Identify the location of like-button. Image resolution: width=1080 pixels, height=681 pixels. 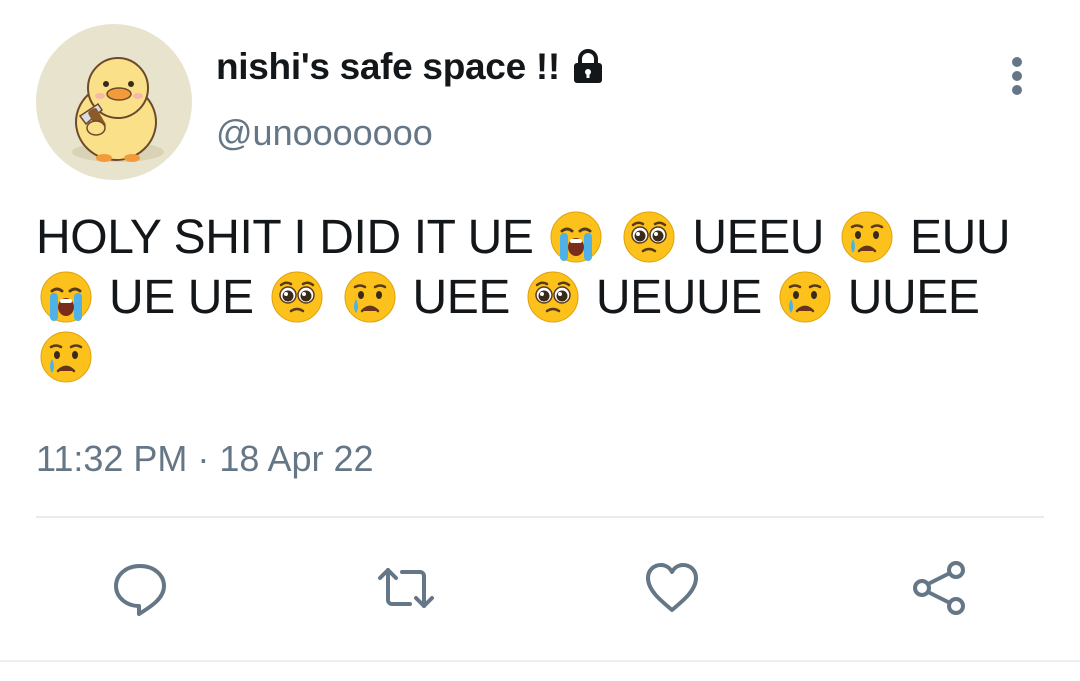
(672, 588).